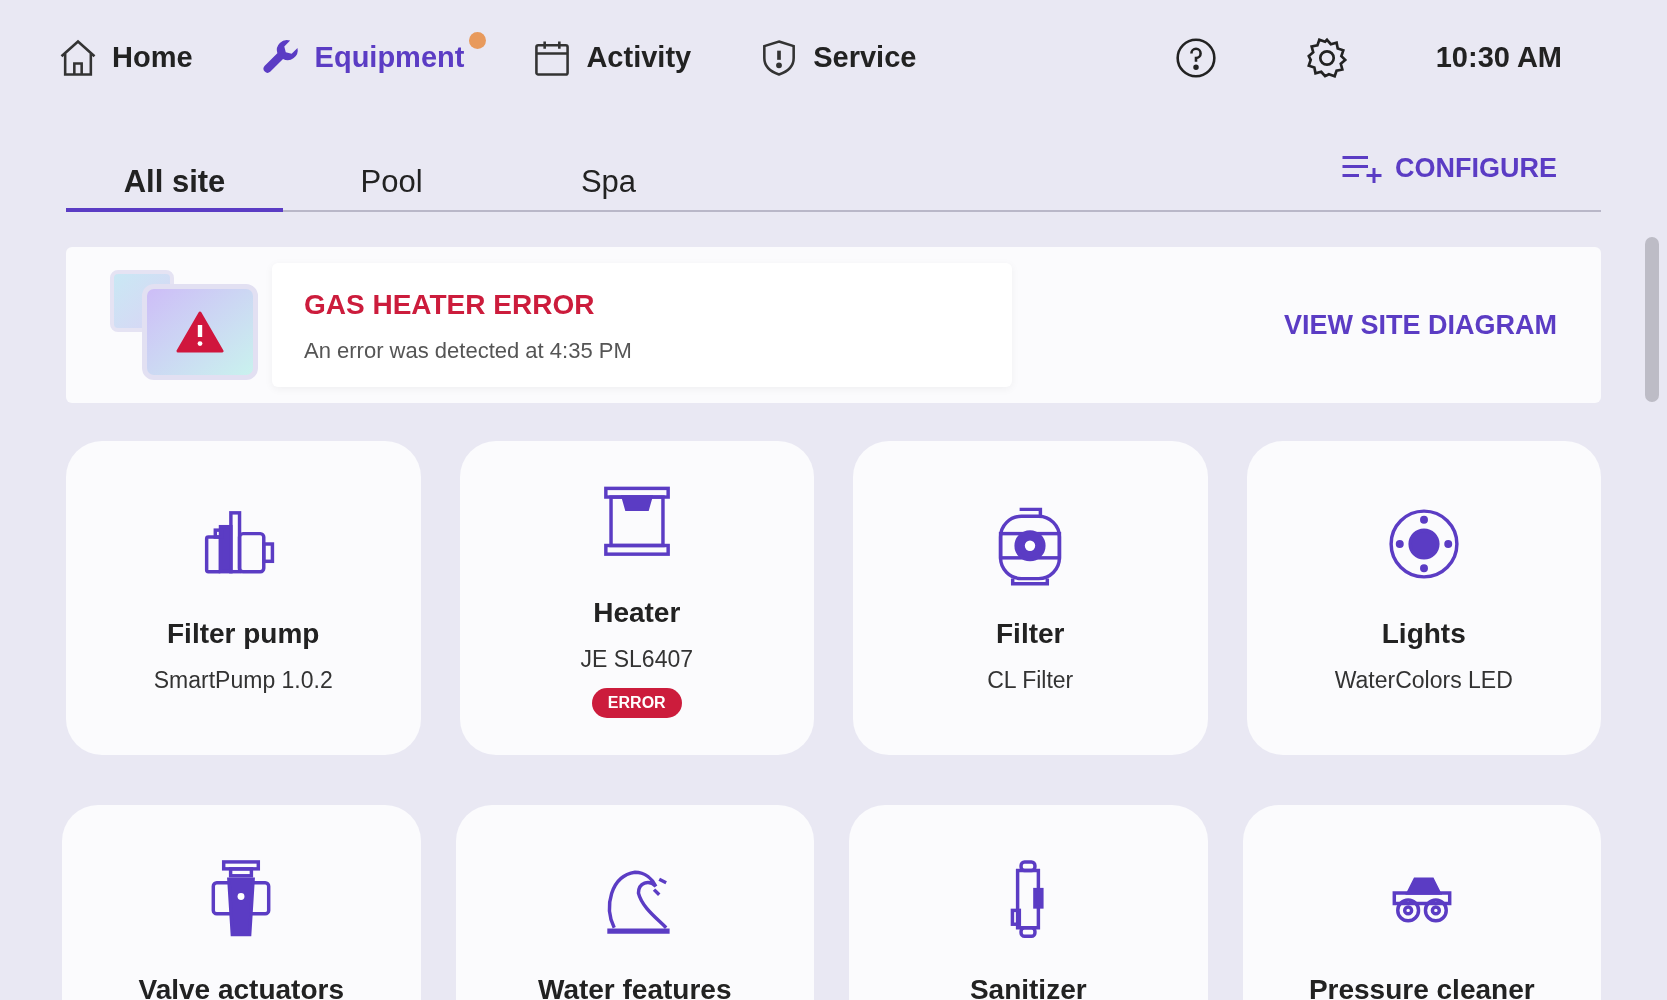 This screenshot has height=1000, width=1667. I want to click on equipment-model: SmartPump 1.0.2, so click(243, 680).